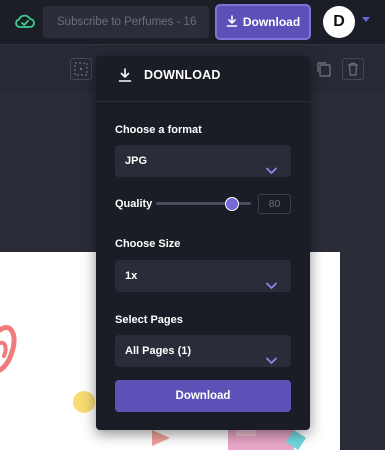 This screenshot has width=385, height=450. I want to click on download-button-label: Download, so click(271, 22).